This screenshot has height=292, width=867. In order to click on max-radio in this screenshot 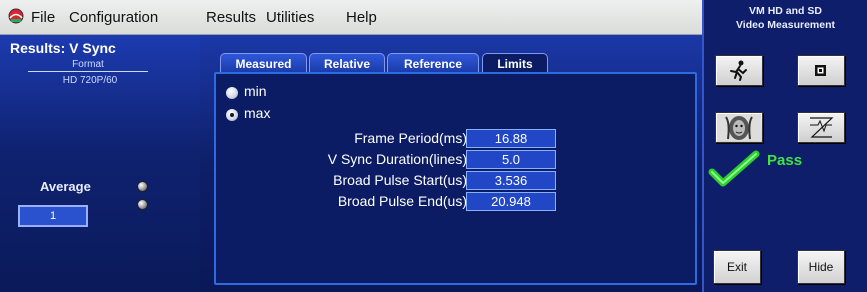, I will do `click(232, 115)`.